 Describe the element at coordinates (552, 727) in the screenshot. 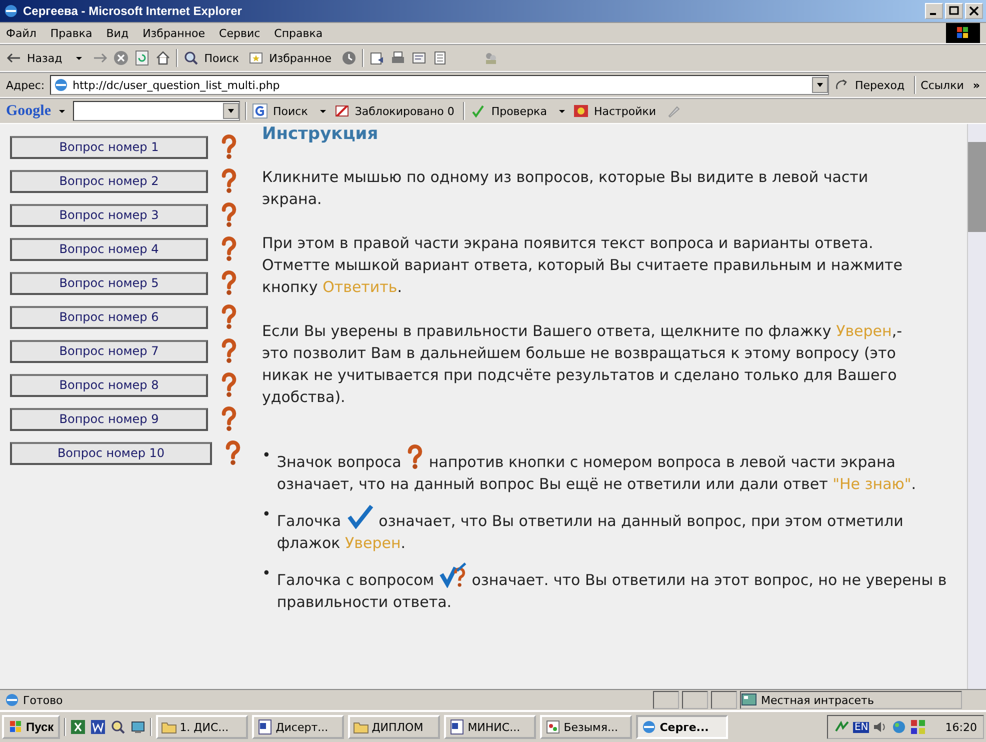

I see `paint-icon` at that location.